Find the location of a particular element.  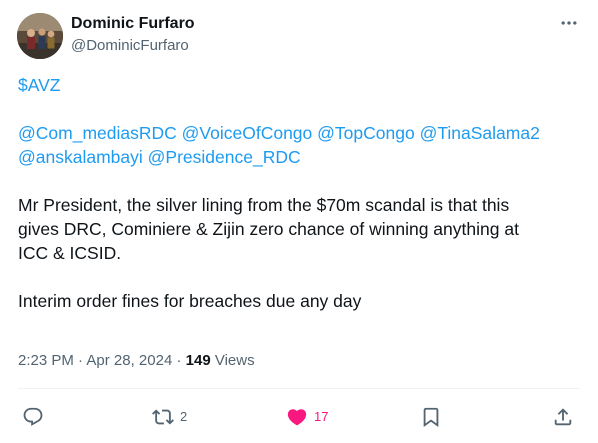

reply-button is located at coordinates (33, 417).